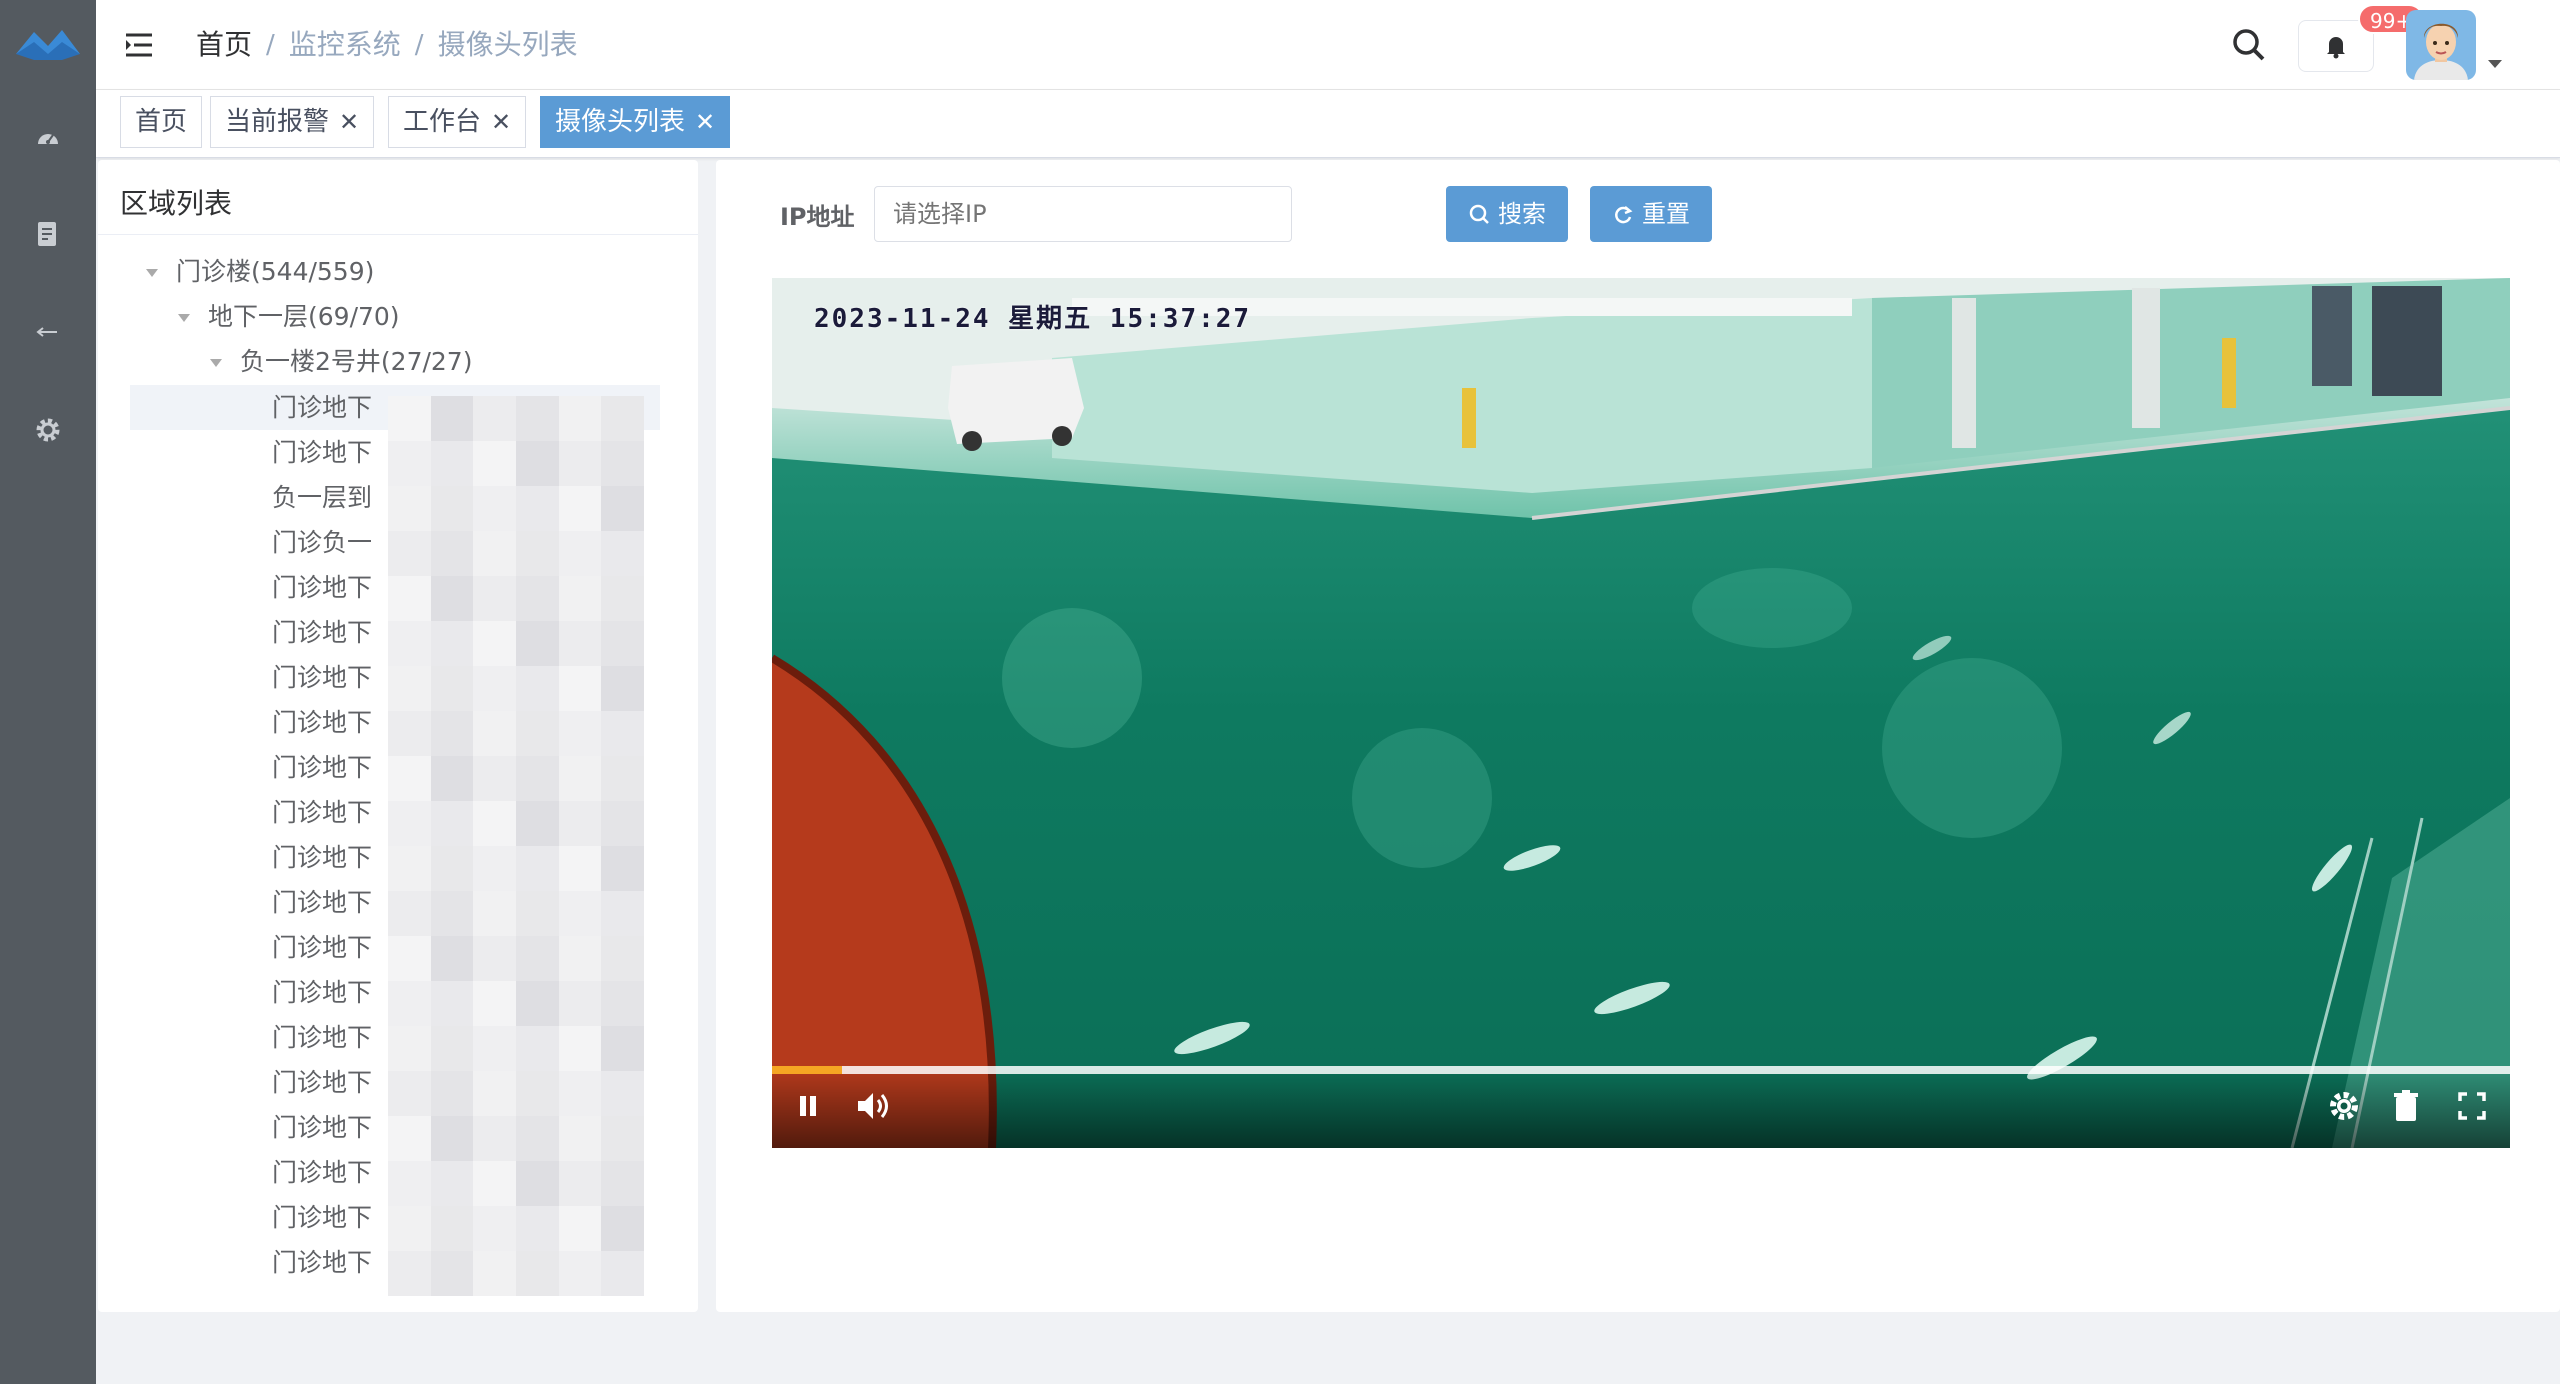 This screenshot has width=2560, height=1384. Describe the element at coordinates (48, 332) in the screenshot. I see `arrow-icon` at that location.